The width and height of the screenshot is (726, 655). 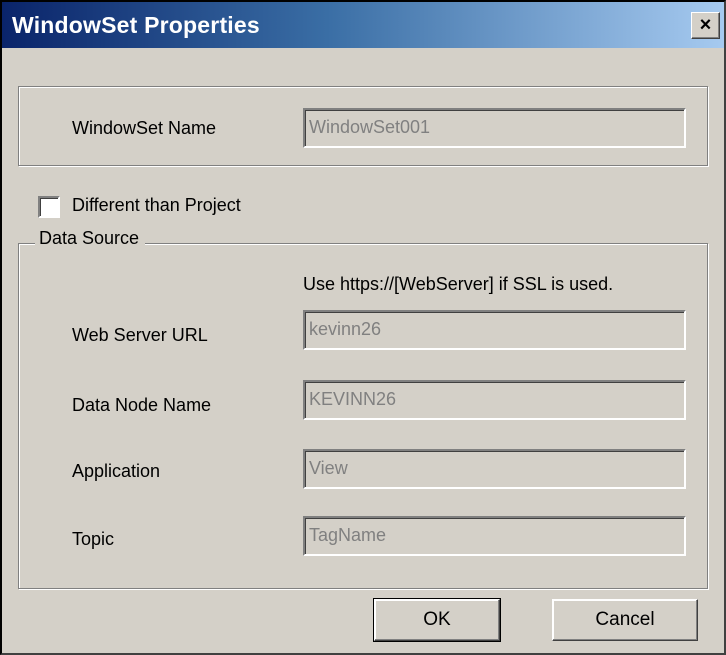 I want to click on title-bar: WindowSet Properties ×, so click(x=363, y=25).